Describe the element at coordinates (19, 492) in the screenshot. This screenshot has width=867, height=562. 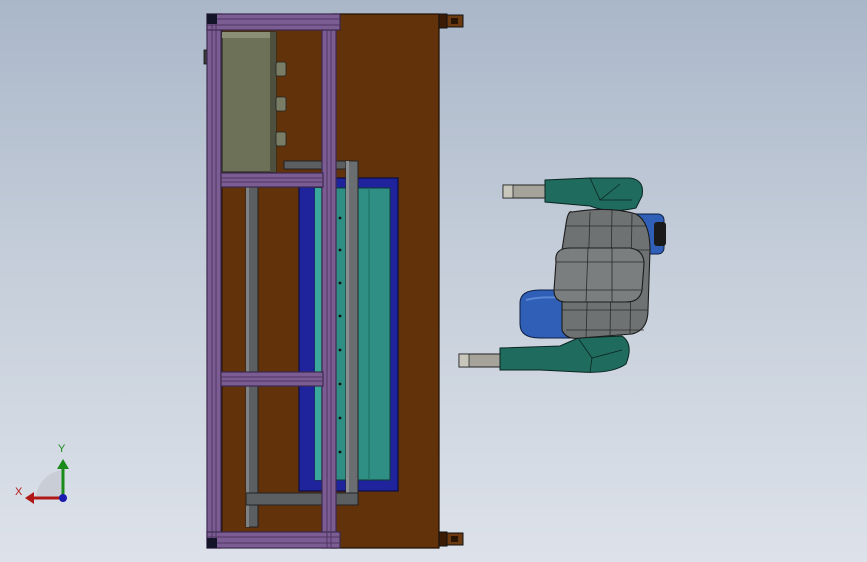
I see `triad-x-label: X` at that location.